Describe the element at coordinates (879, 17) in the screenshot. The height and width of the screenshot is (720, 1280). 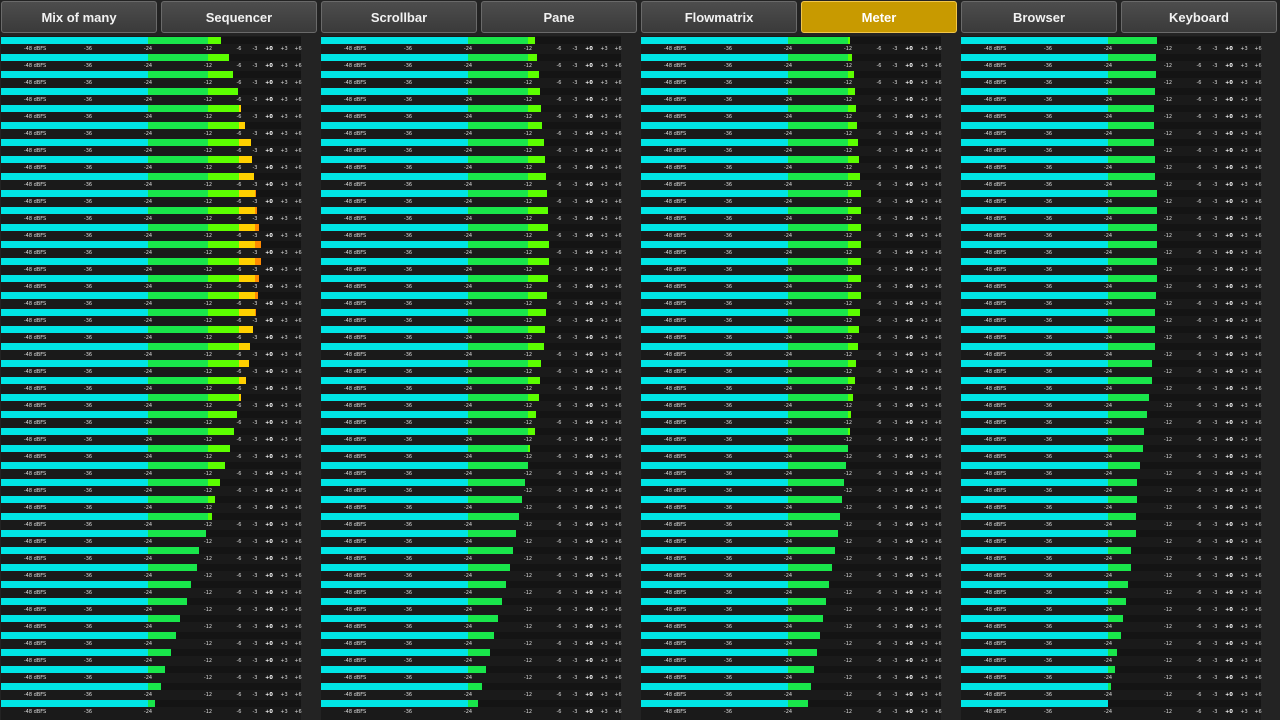
I see `tab-meter: Meter` at that location.